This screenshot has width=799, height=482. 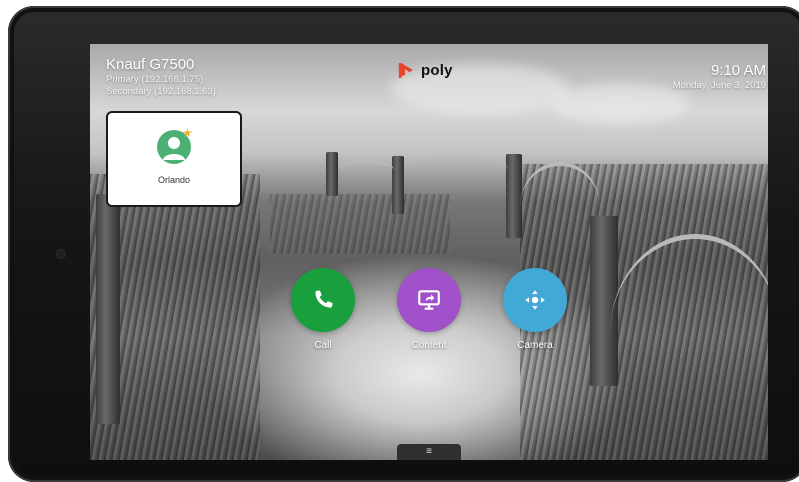 I want to click on call-button: Call, so click(x=323, y=309).